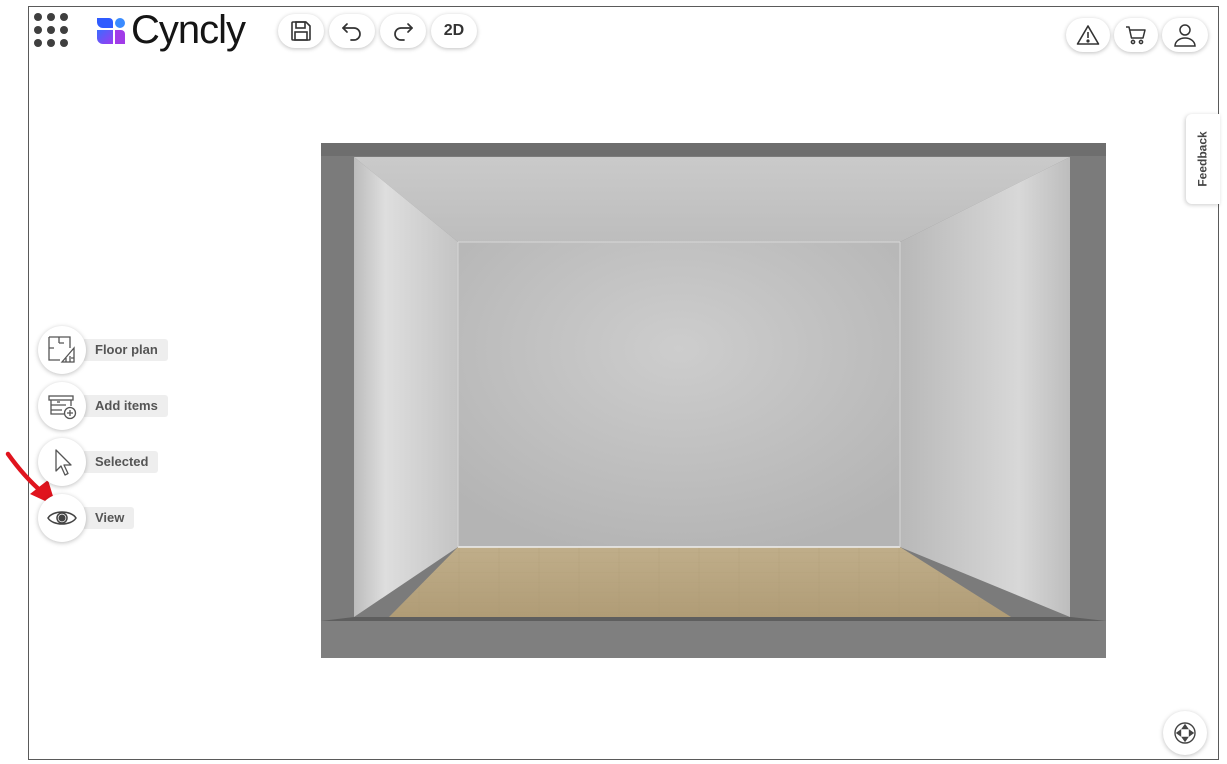 The width and height of the screenshot is (1227, 764). I want to click on save-icon, so click(301, 31).